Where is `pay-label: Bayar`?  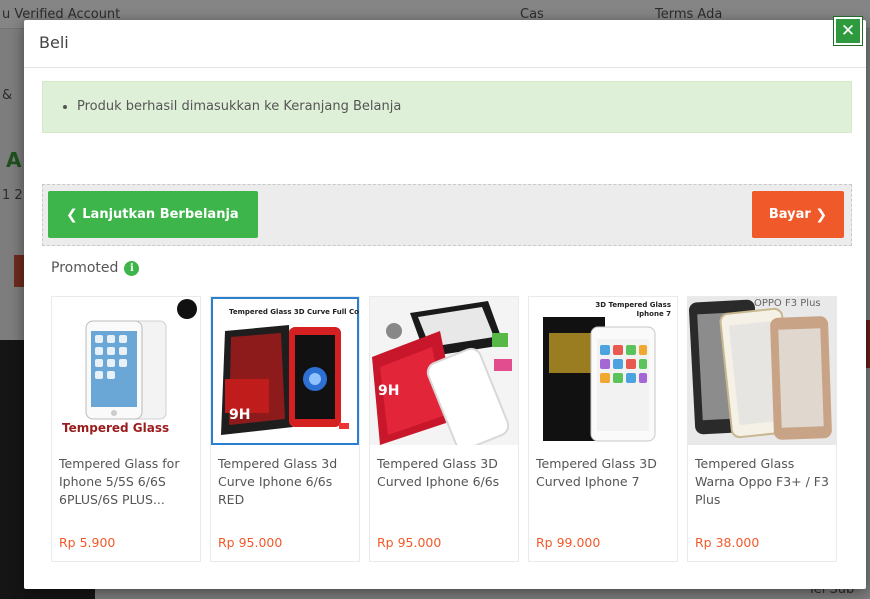
pay-label: Bayar is located at coordinates (789, 214).